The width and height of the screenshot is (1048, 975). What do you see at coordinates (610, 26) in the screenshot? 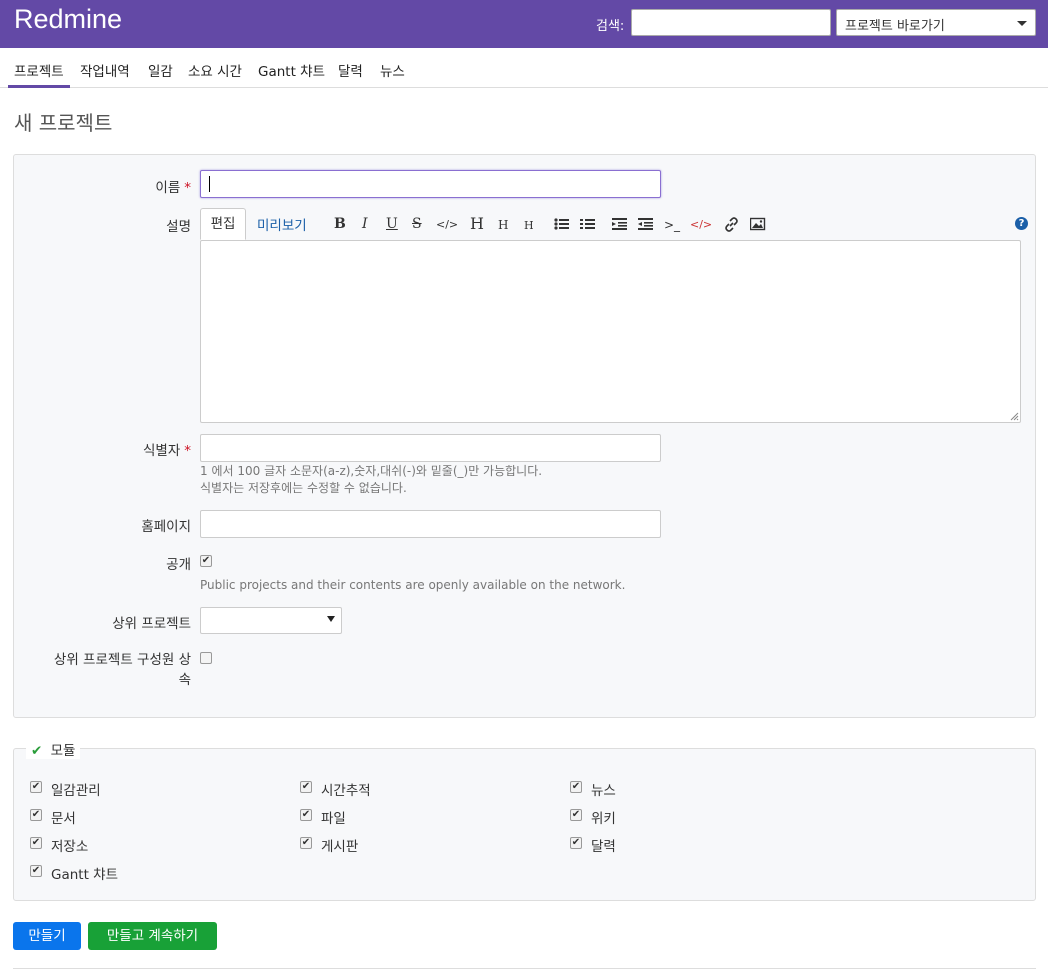
I see `search-label: 검색:` at bounding box center [610, 26].